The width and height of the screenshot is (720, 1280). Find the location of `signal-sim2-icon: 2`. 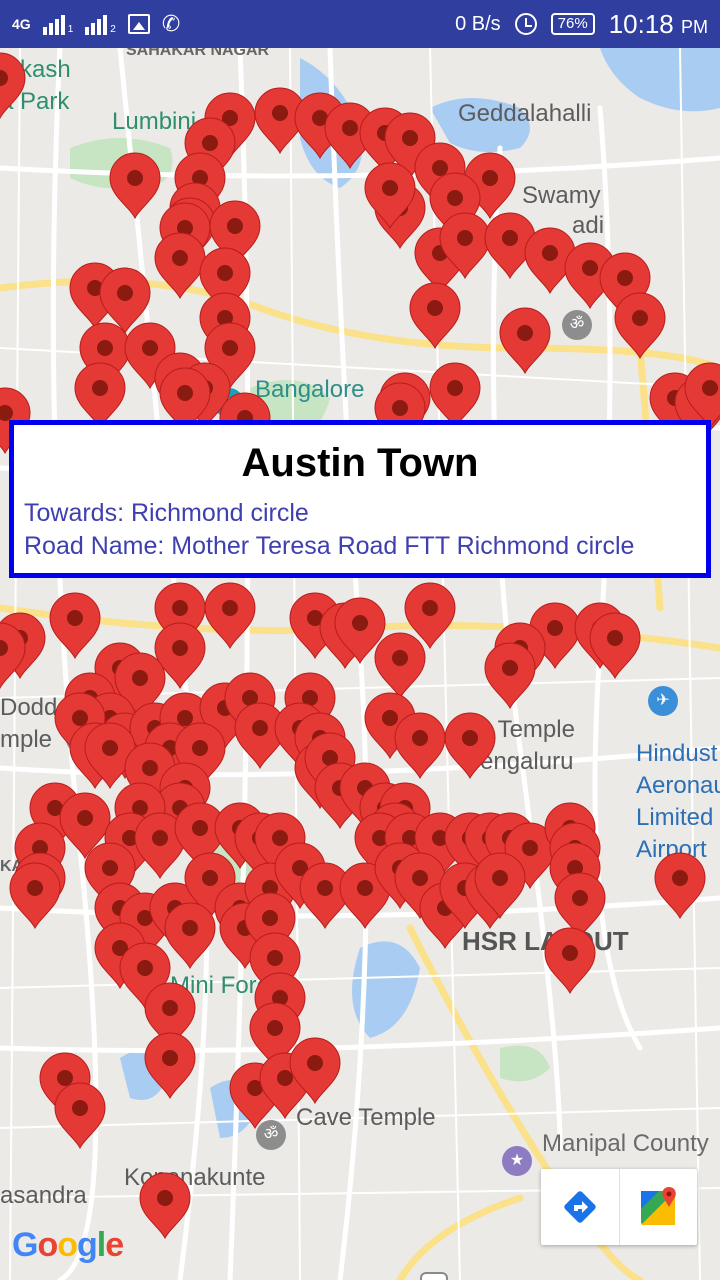

signal-sim2-icon: 2 is located at coordinates (100, 24).